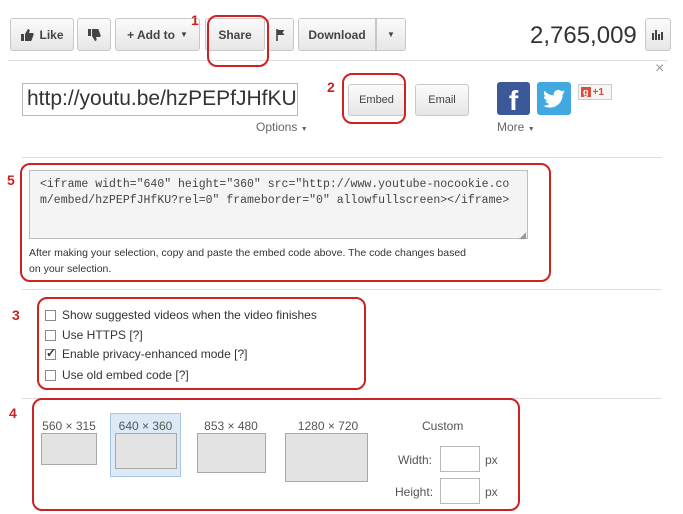 The image size is (683, 514). What do you see at coordinates (51, 34) in the screenshot?
I see `like-label: Like` at bounding box center [51, 34].